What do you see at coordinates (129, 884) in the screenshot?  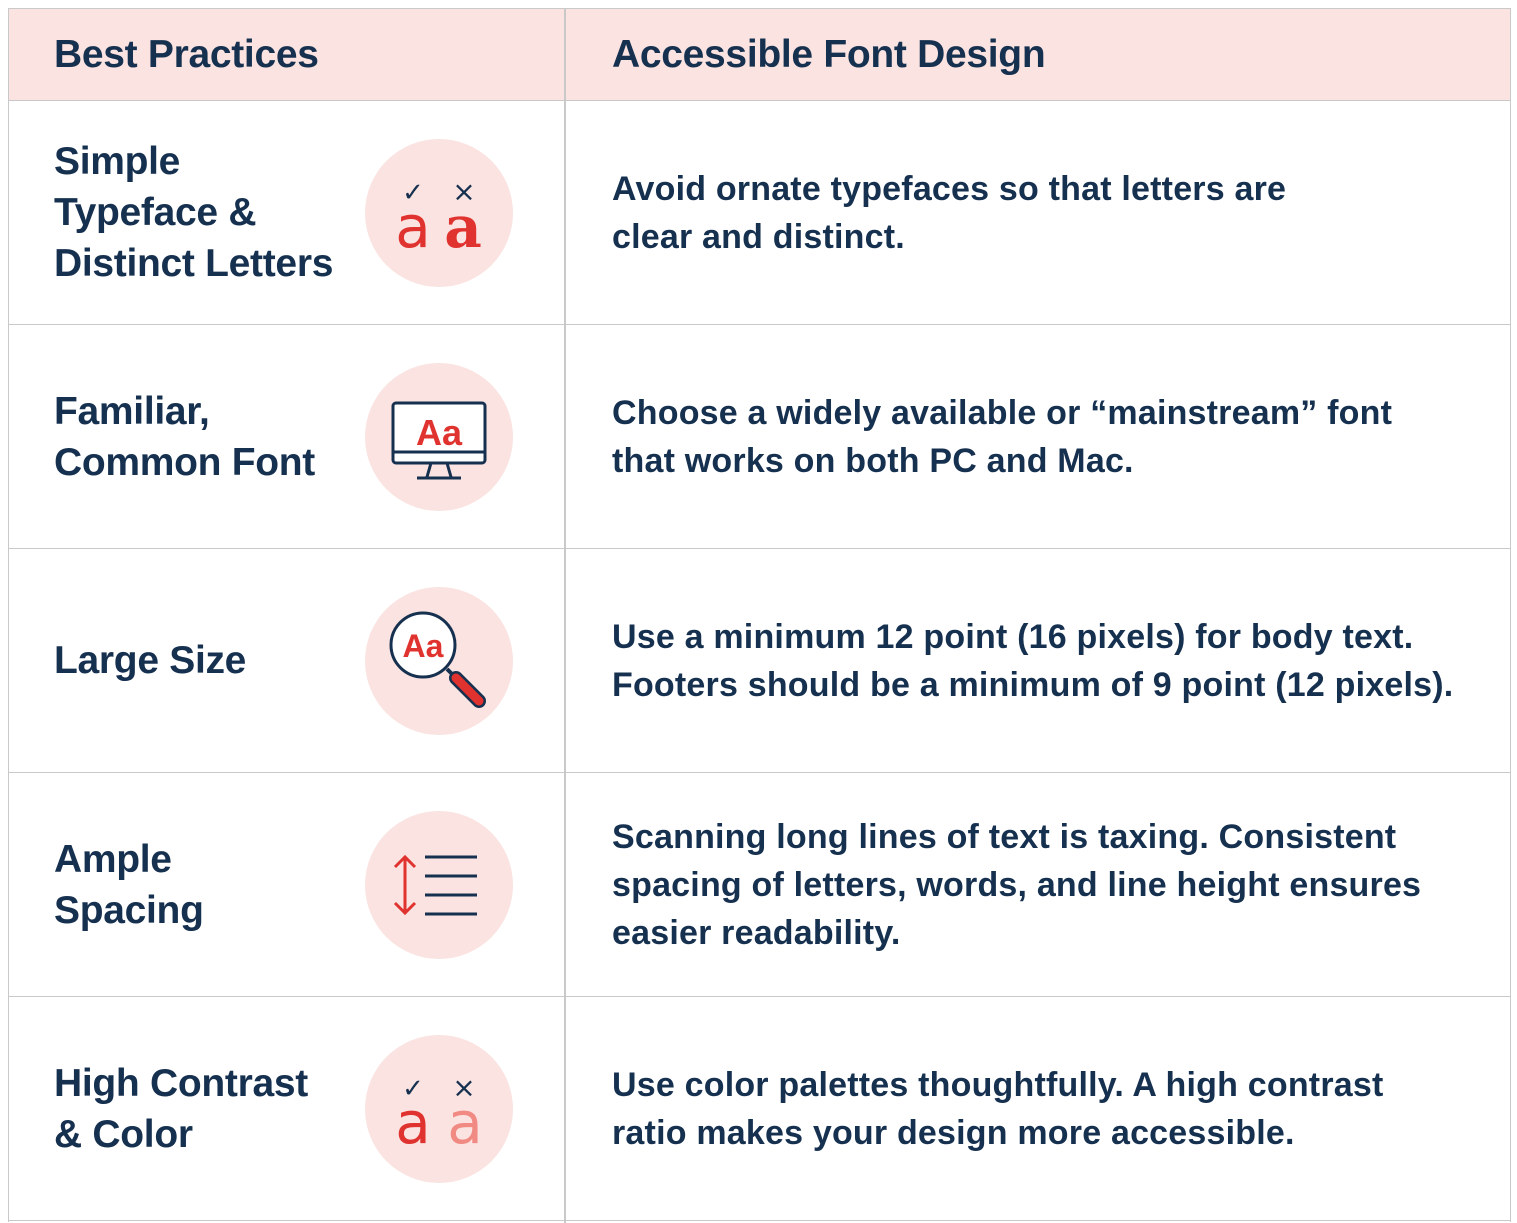 I see `row-title: Ample Spacing` at bounding box center [129, 884].